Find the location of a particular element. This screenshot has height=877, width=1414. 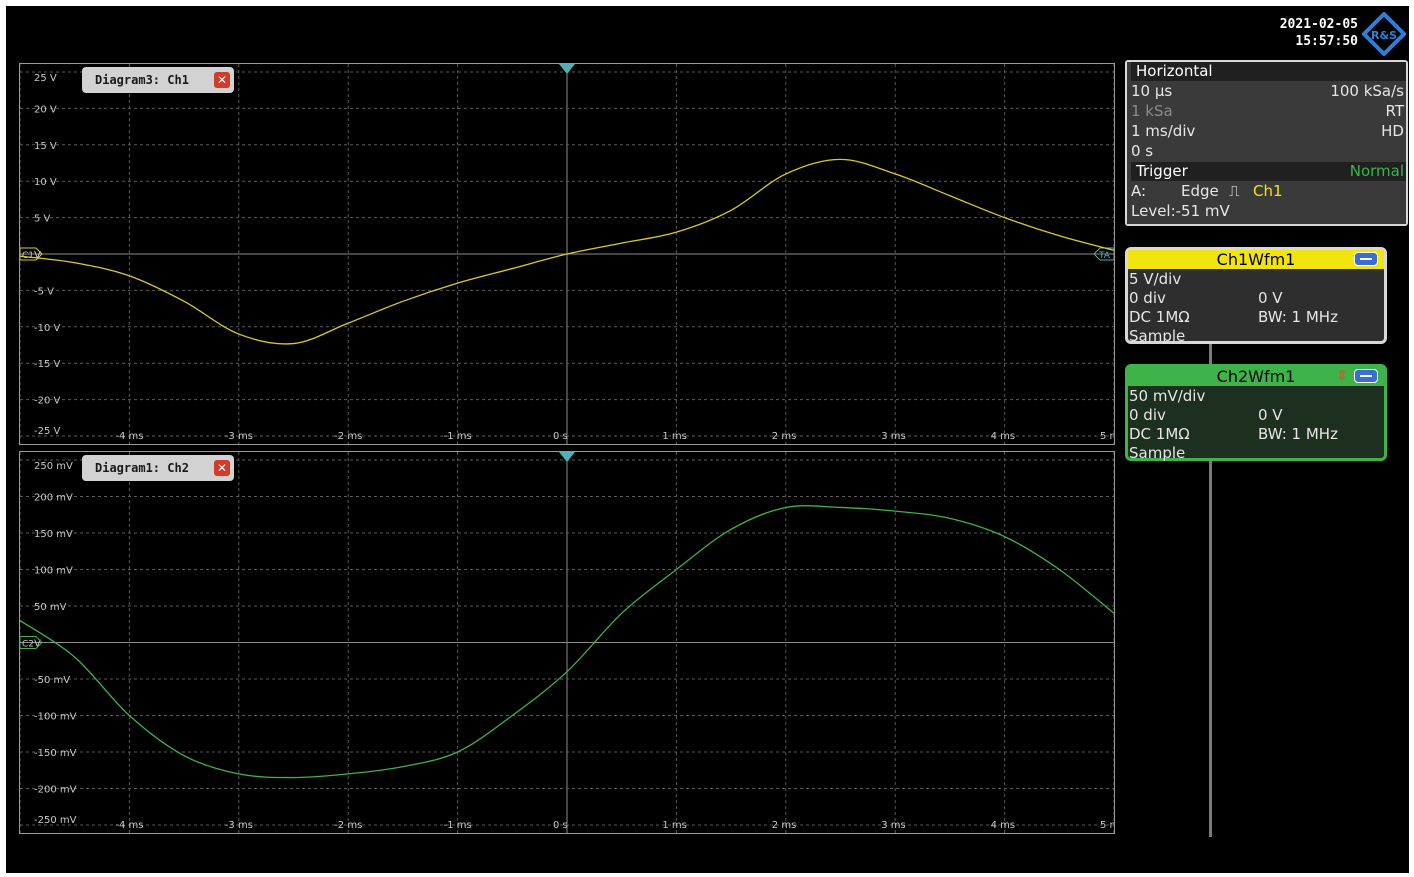

position-value: 0 s is located at coordinates (1142, 151).